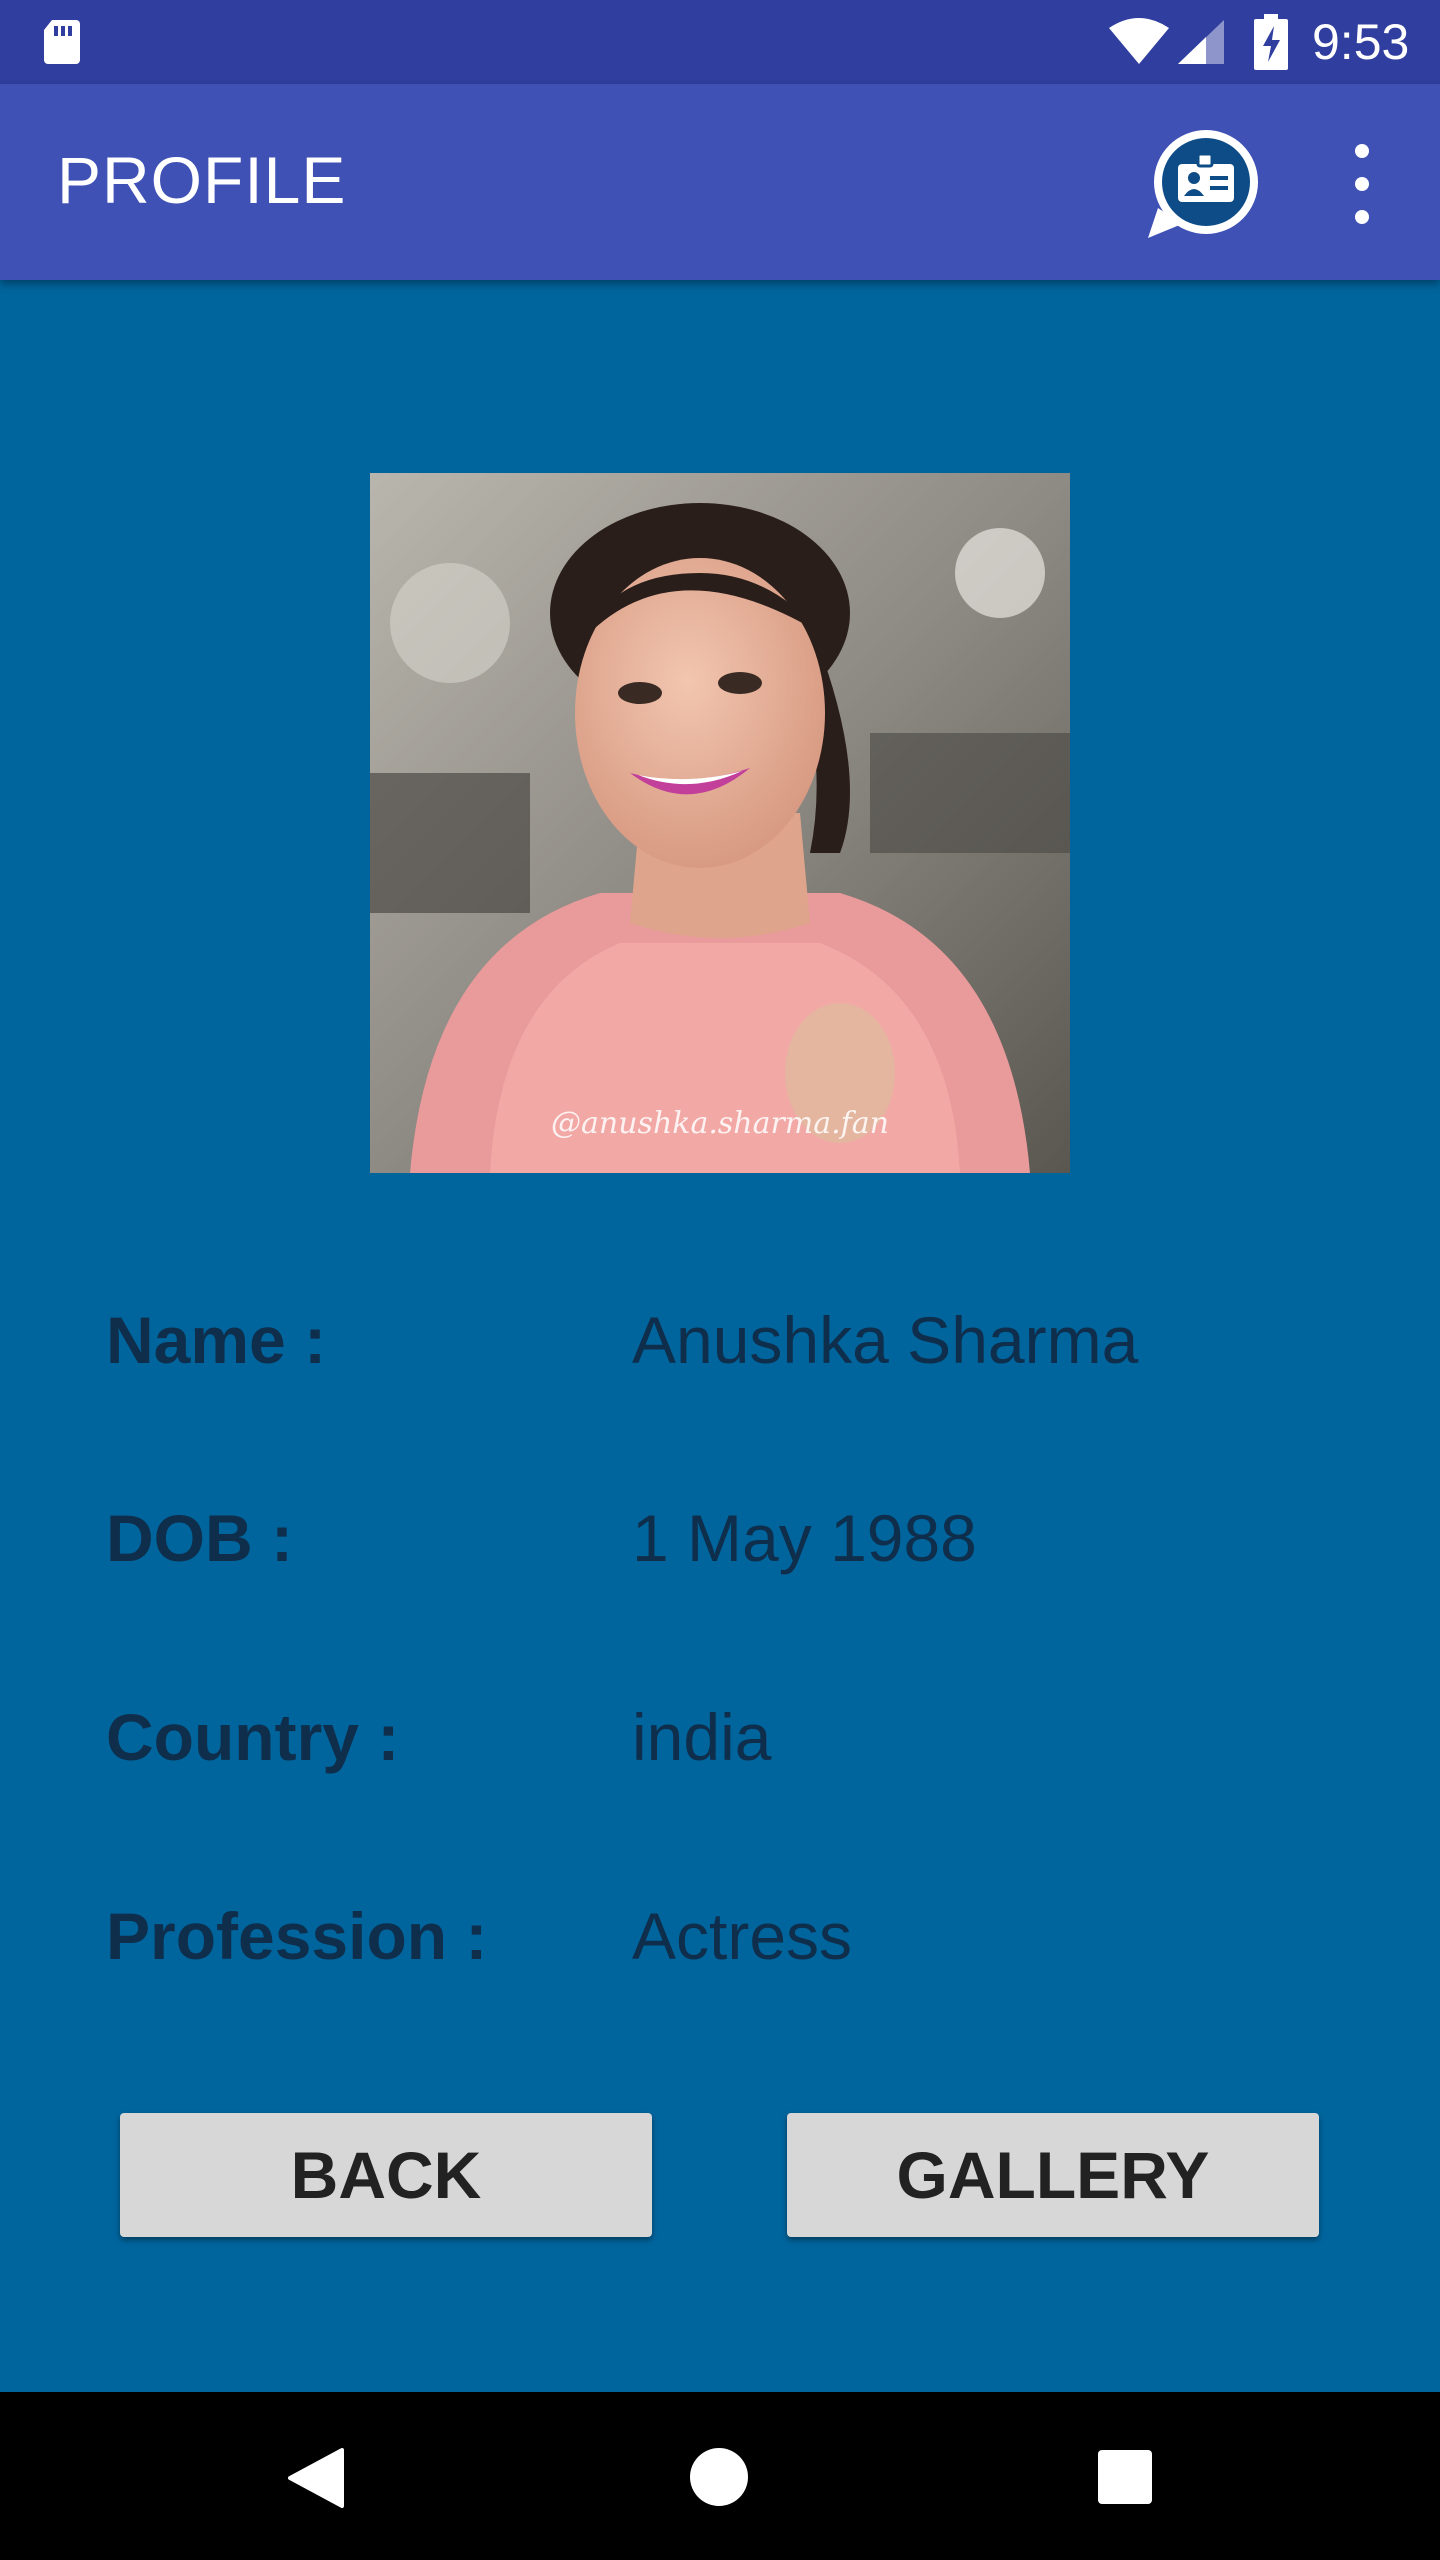 The height and width of the screenshot is (2560, 1440). Describe the element at coordinates (1203, 185) in the screenshot. I see `contact-card-icon` at that location.